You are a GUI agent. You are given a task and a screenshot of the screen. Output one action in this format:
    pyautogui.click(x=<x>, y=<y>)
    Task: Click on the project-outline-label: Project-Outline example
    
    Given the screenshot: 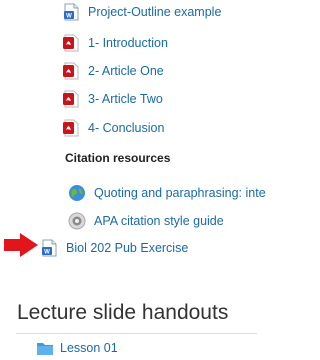 What is the action you would take?
    pyautogui.click(x=155, y=12)
    